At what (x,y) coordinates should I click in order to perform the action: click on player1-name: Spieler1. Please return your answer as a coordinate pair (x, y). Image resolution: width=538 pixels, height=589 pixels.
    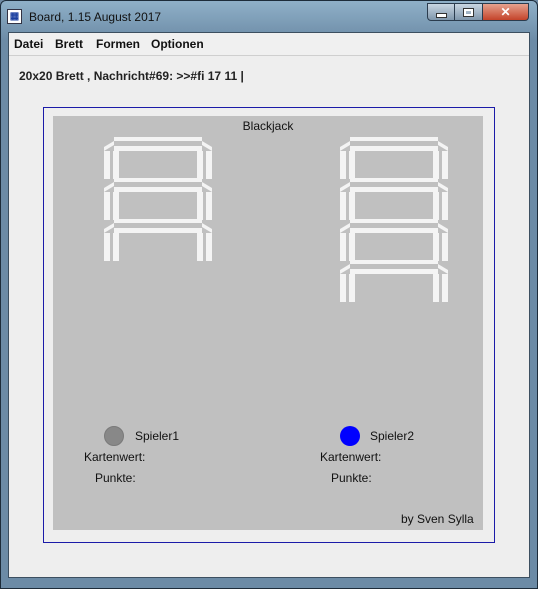
    Looking at the image, I should click on (157, 436).